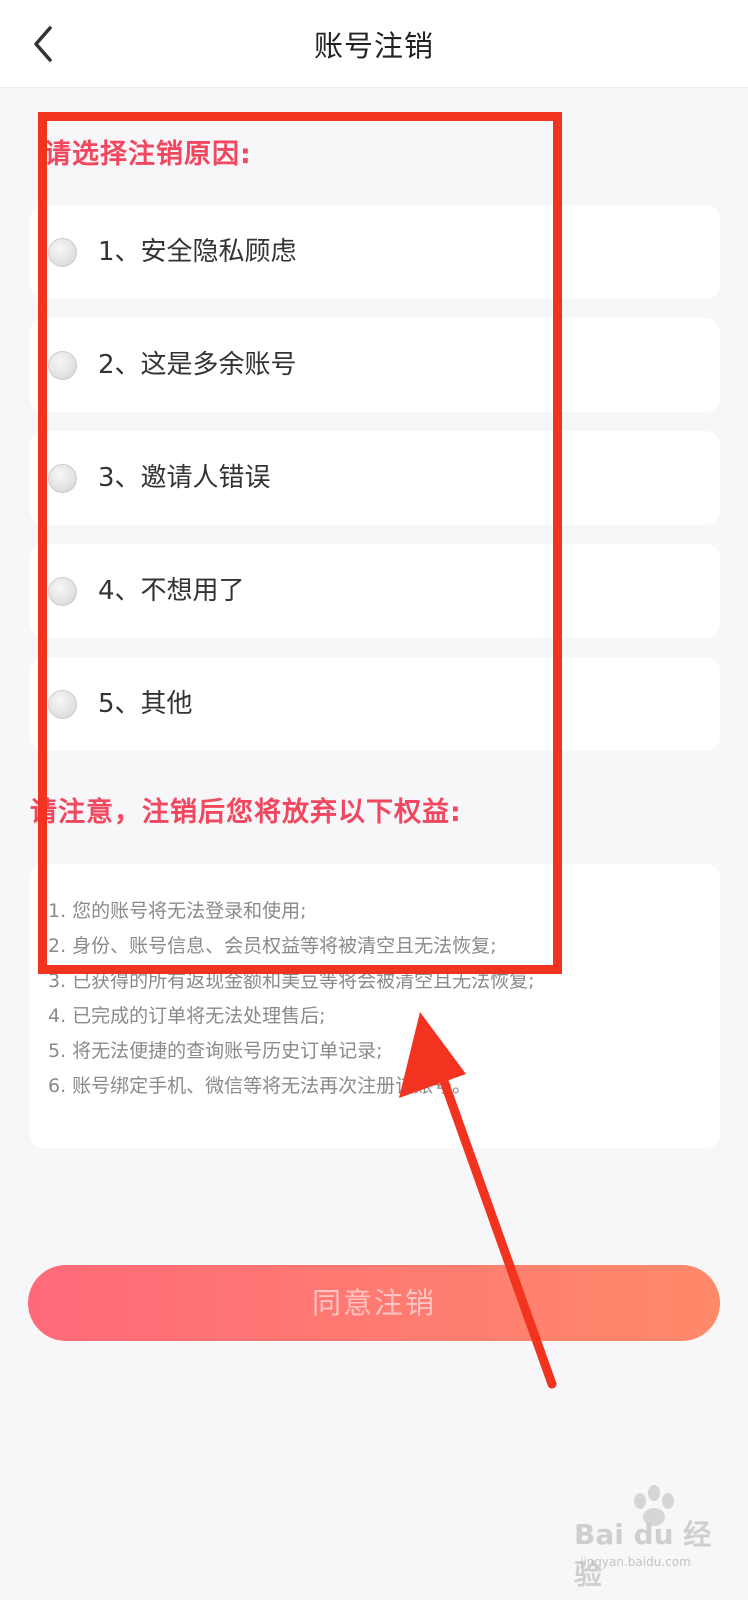 The image size is (748, 1600). I want to click on notice-line: 4. 已完成的订单将无法处理售后;, so click(187, 1016).